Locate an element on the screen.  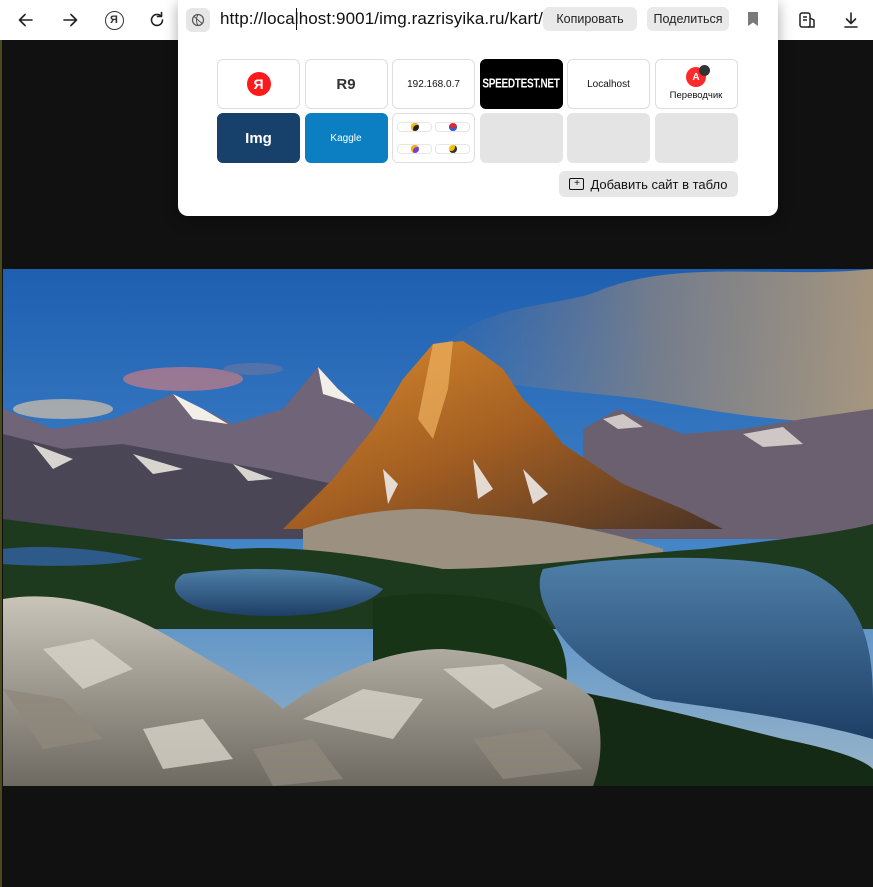
back-icon is located at coordinates (25, 20).